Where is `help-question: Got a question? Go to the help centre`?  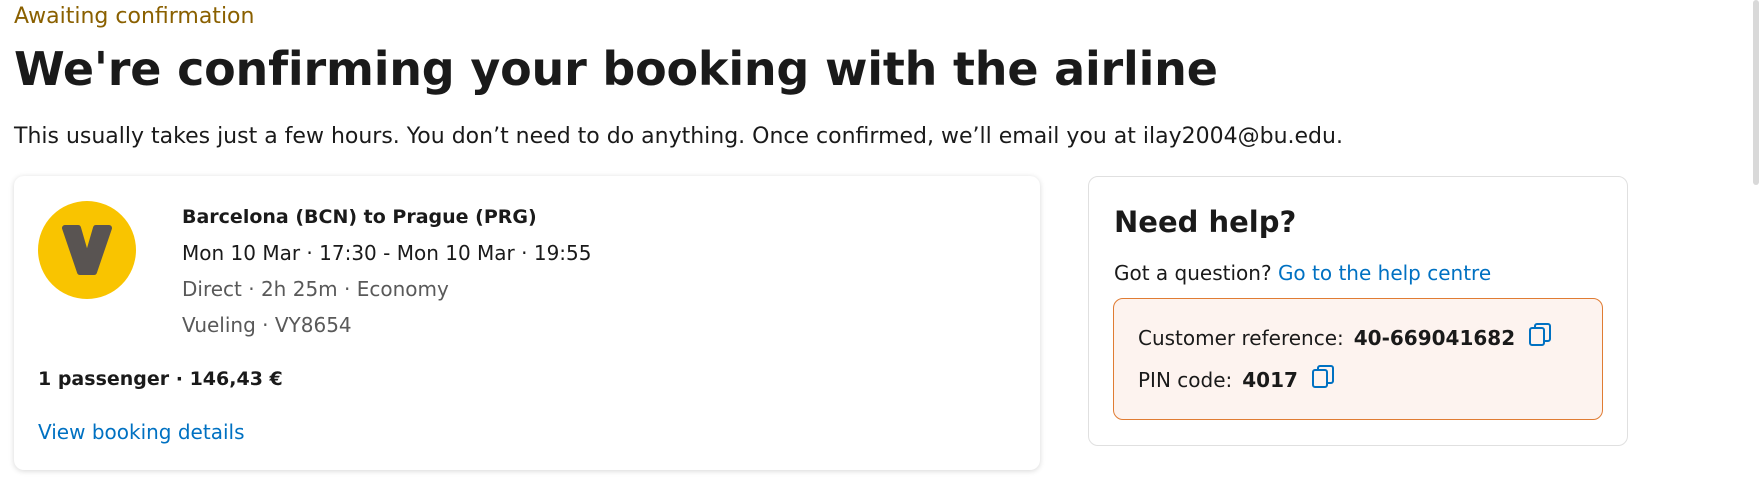 help-question: Got a question? Go to the help centre is located at coordinates (1302, 273).